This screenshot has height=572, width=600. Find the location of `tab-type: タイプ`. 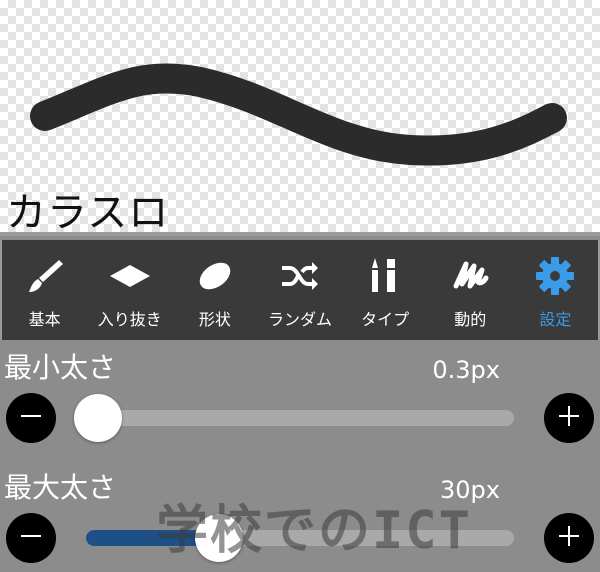

tab-type: タイプ is located at coordinates (385, 290).